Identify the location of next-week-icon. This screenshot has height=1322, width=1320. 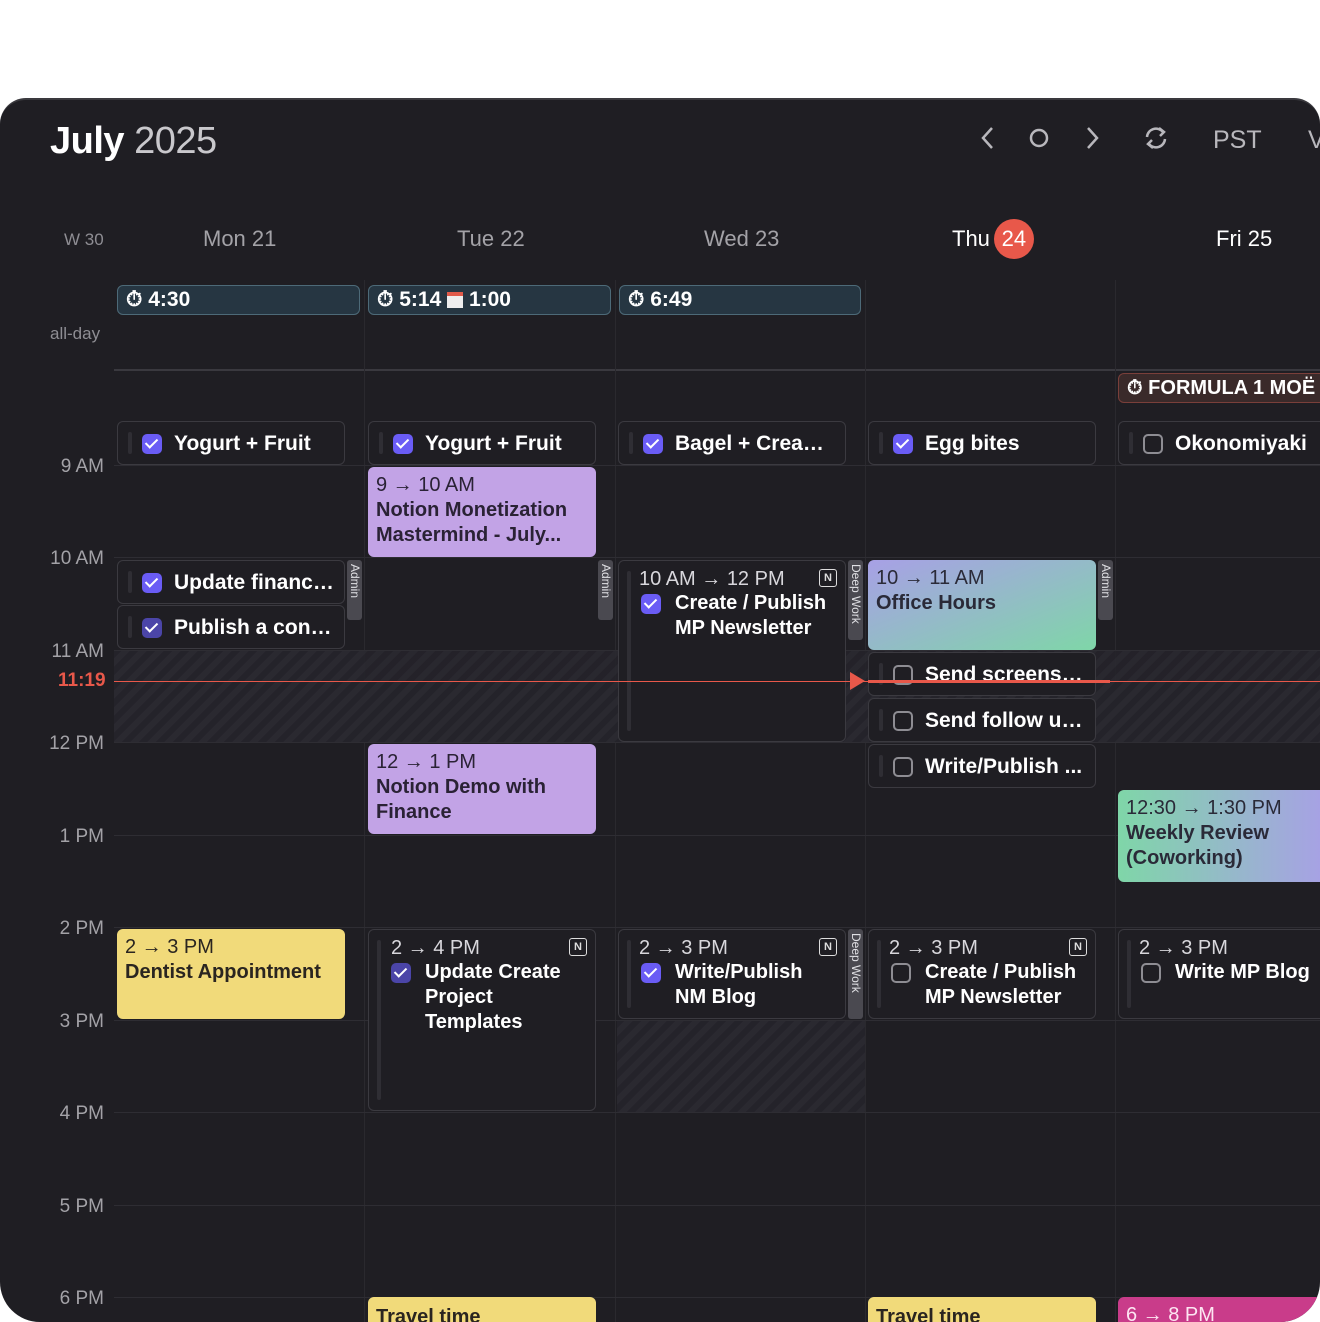
(1092, 141).